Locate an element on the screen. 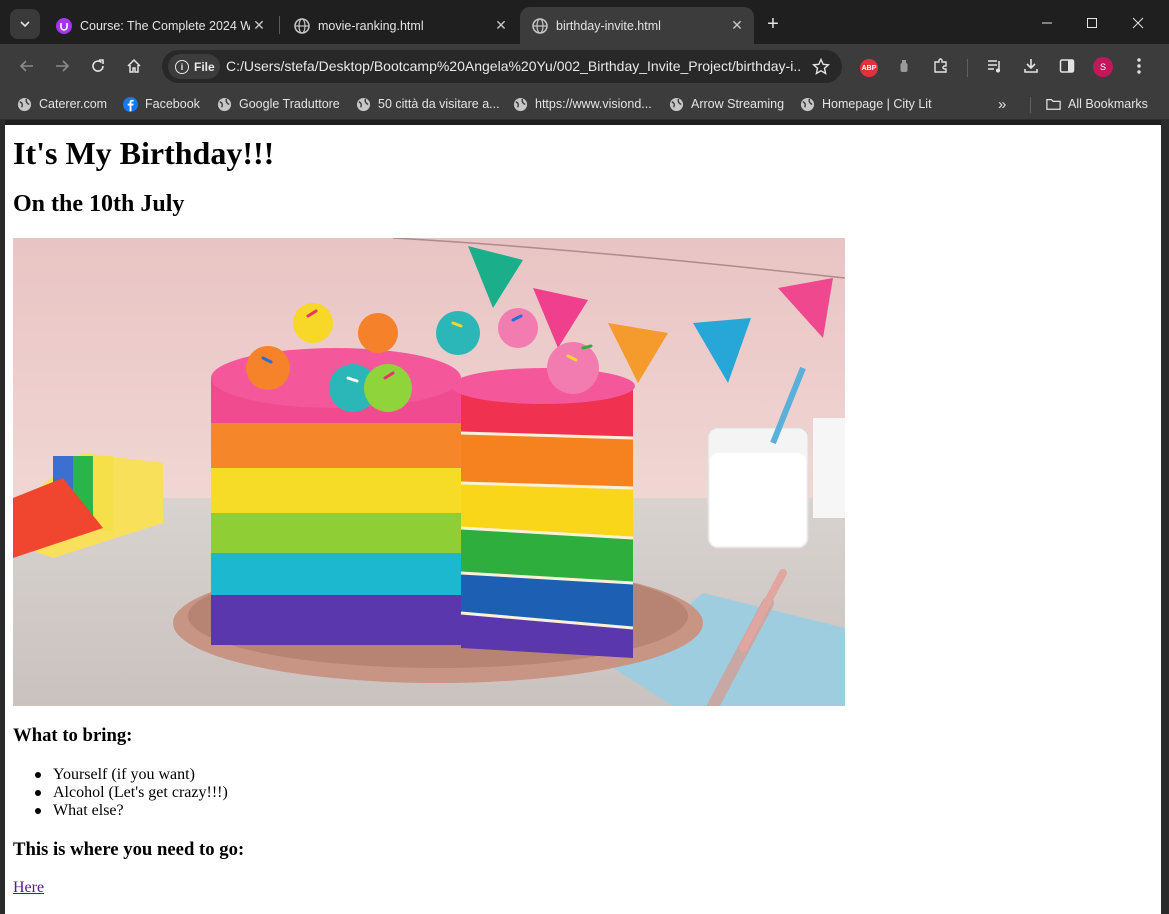 Image resolution: width=1169 pixels, height=914 pixels. bookmark-label: Facebook is located at coordinates (172, 104).